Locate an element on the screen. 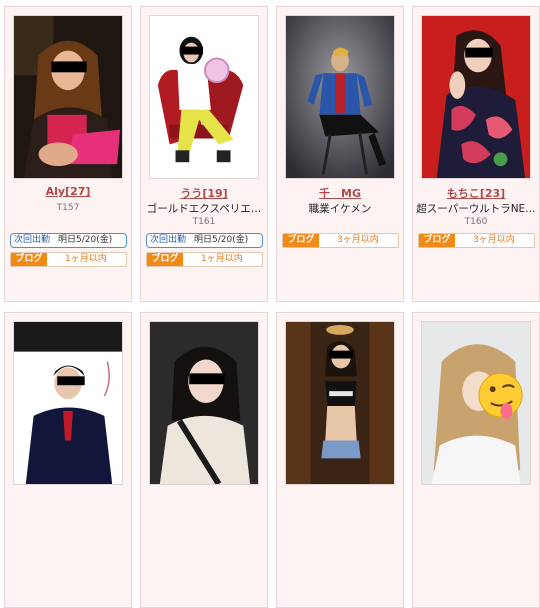 This screenshot has width=540, height=608. cast-card-sen-mg: 千 MG 職業イケメン ブログ 3ヶ月以内 is located at coordinates (340, 154).